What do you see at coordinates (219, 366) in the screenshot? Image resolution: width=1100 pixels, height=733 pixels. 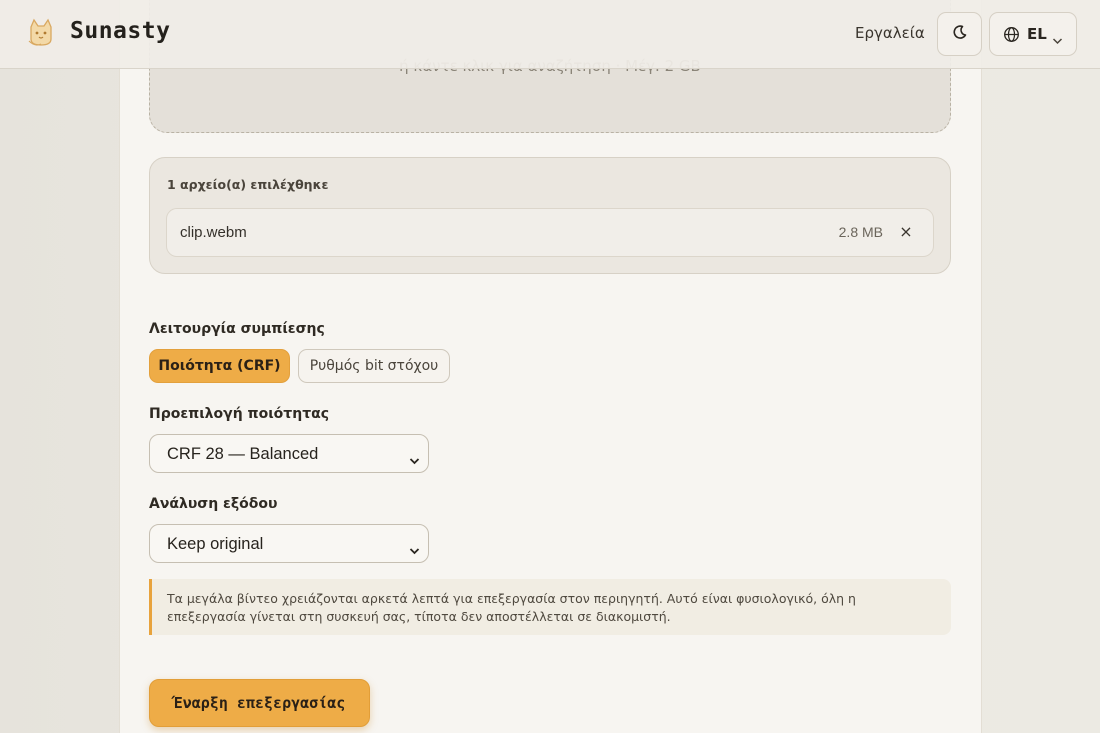 I see `mode-crf-button: Ποιότητα (CRF)` at bounding box center [219, 366].